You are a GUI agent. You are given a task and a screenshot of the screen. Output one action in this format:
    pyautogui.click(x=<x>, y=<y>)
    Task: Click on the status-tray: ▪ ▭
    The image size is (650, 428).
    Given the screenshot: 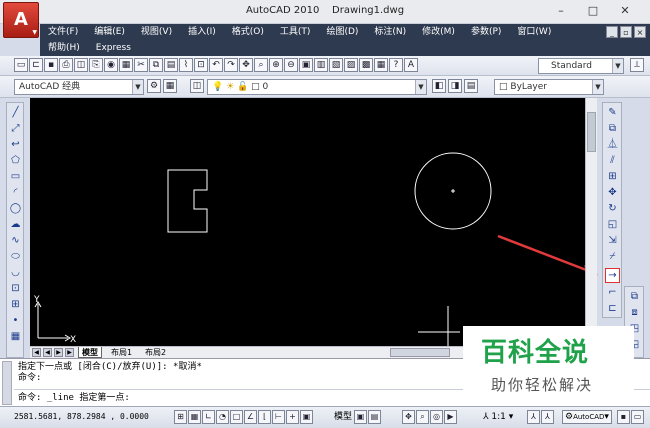 What is the action you would take?
    pyautogui.click(x=630, y=417)
    